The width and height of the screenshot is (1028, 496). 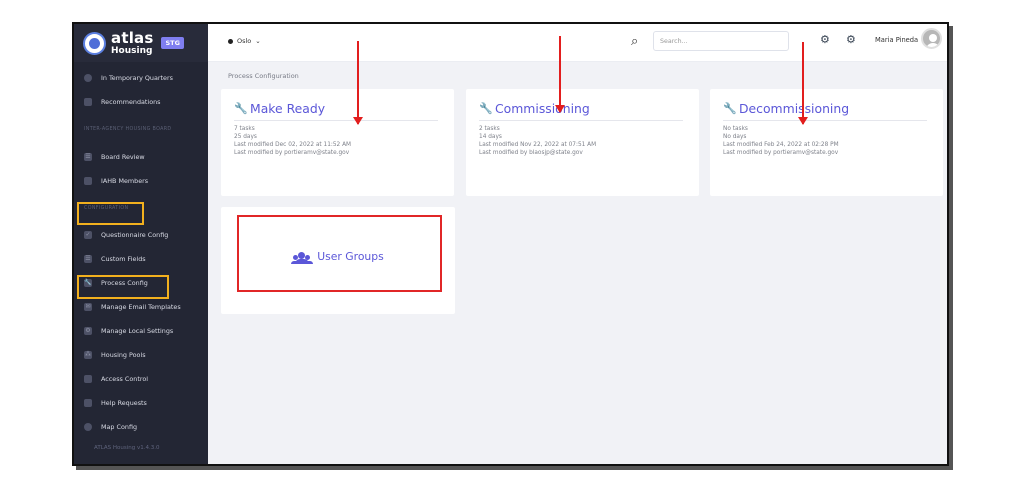 What do you see at coordinates (489, 129) in the screenshot?
I see `task-count: 2 tasks` at bounding box center [489, 129].